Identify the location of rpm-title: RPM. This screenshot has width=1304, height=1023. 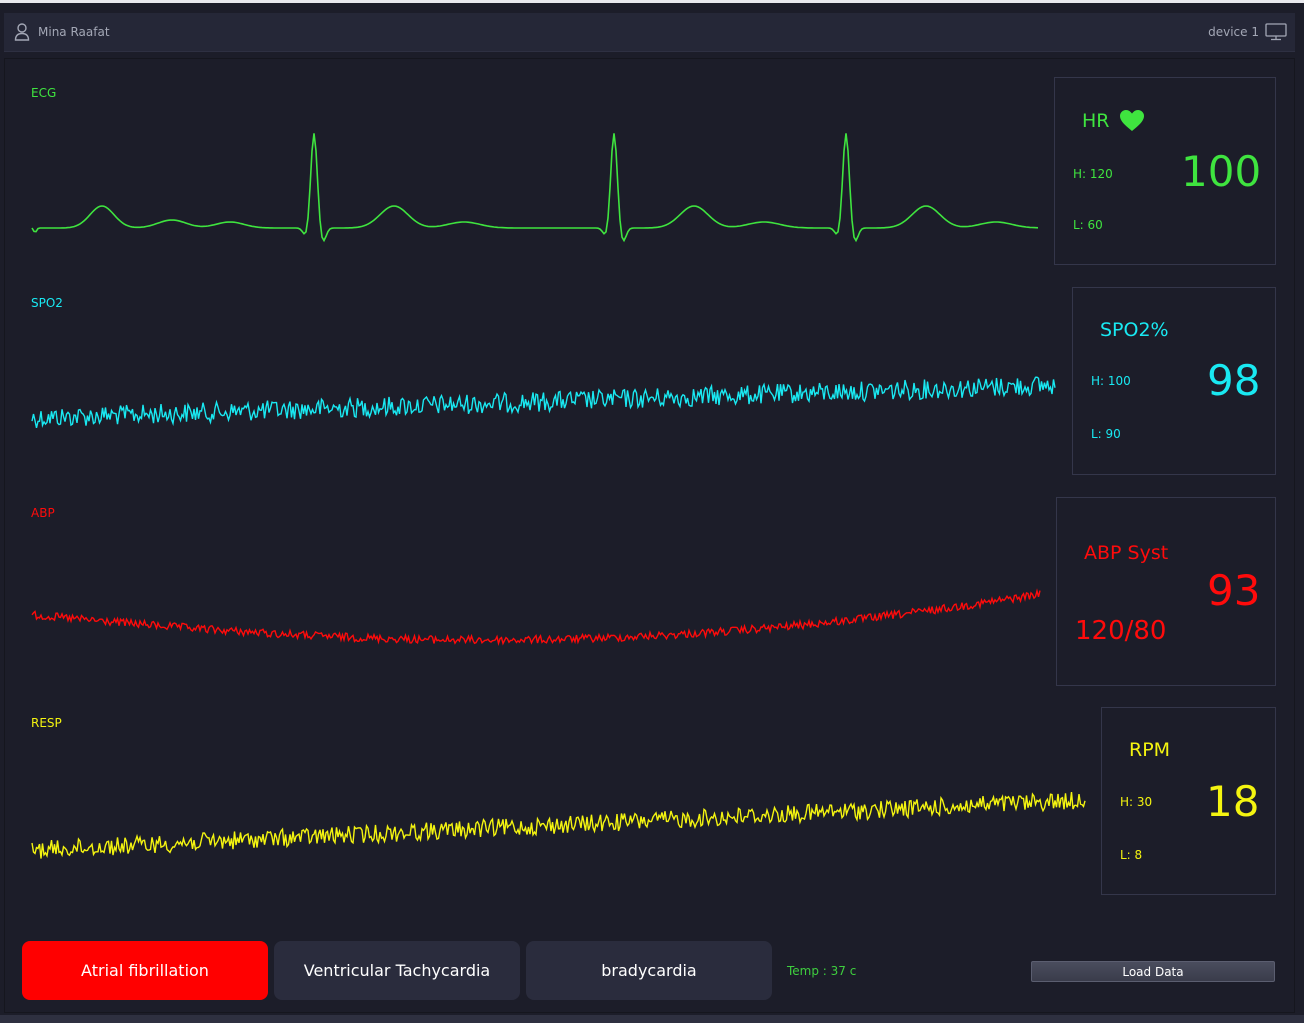
(1150, 750).